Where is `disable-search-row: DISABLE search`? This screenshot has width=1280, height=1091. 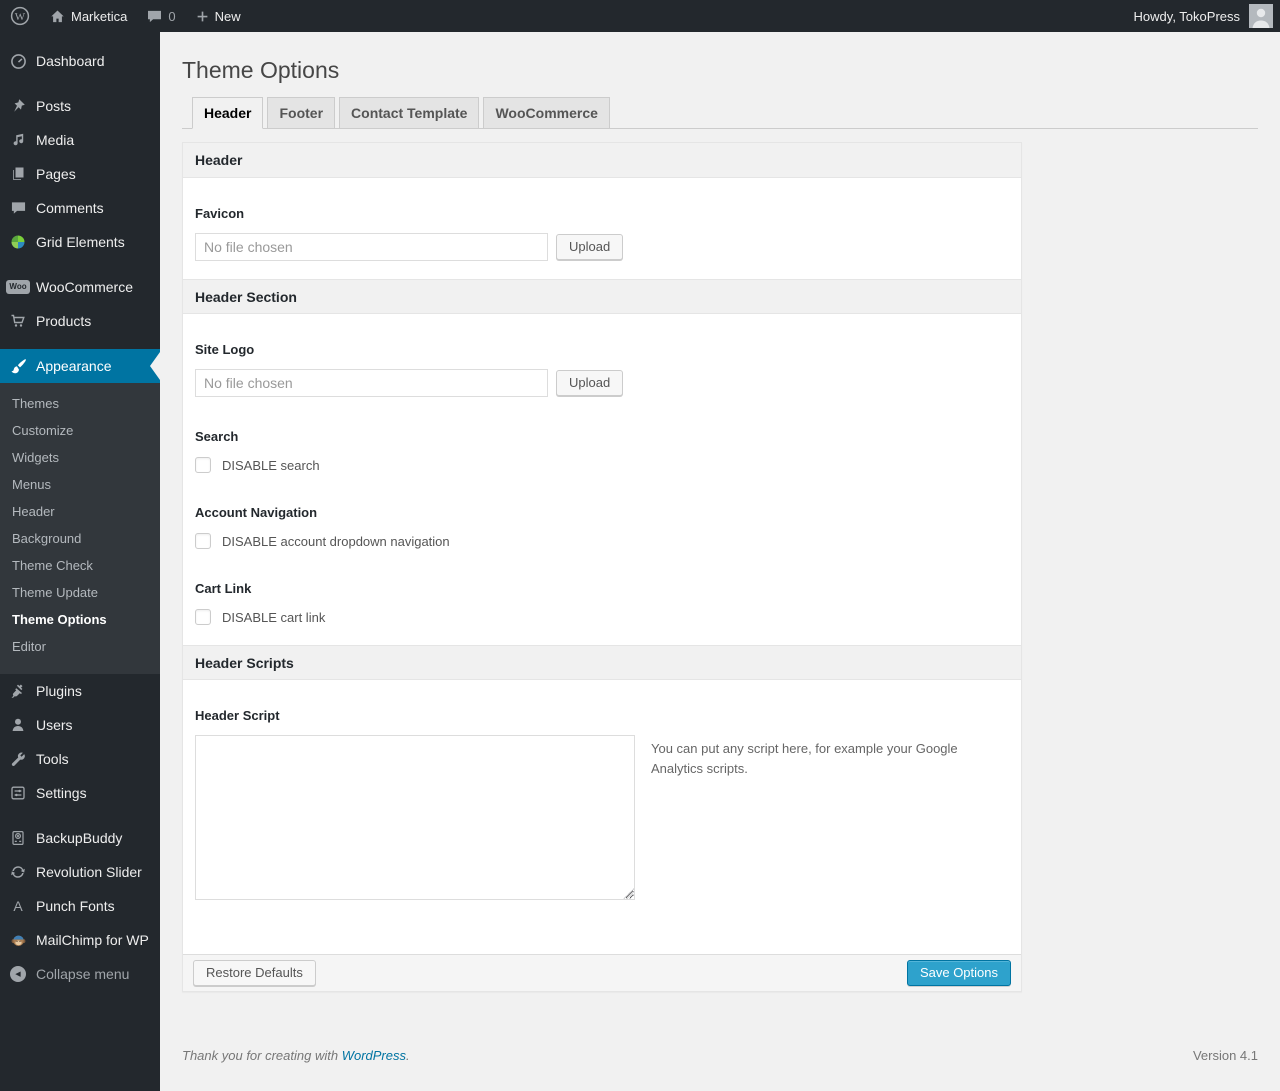
disable-search-row: DISABLE search is located at coordinates (602, 465).